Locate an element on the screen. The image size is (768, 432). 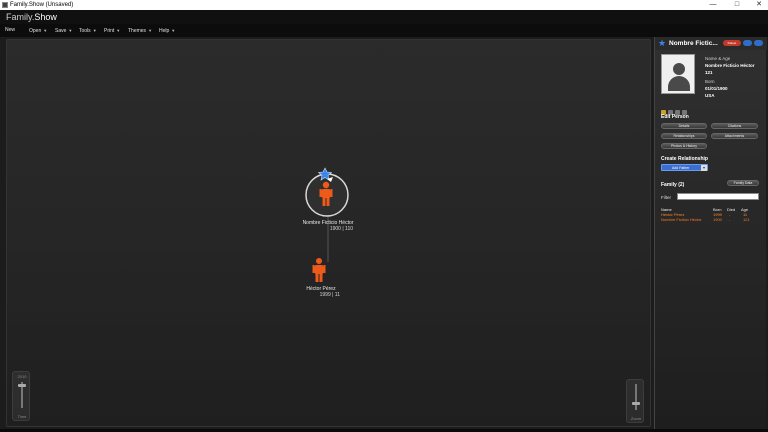
menu-open: Open ▼ is located at coordinates (38, 30).